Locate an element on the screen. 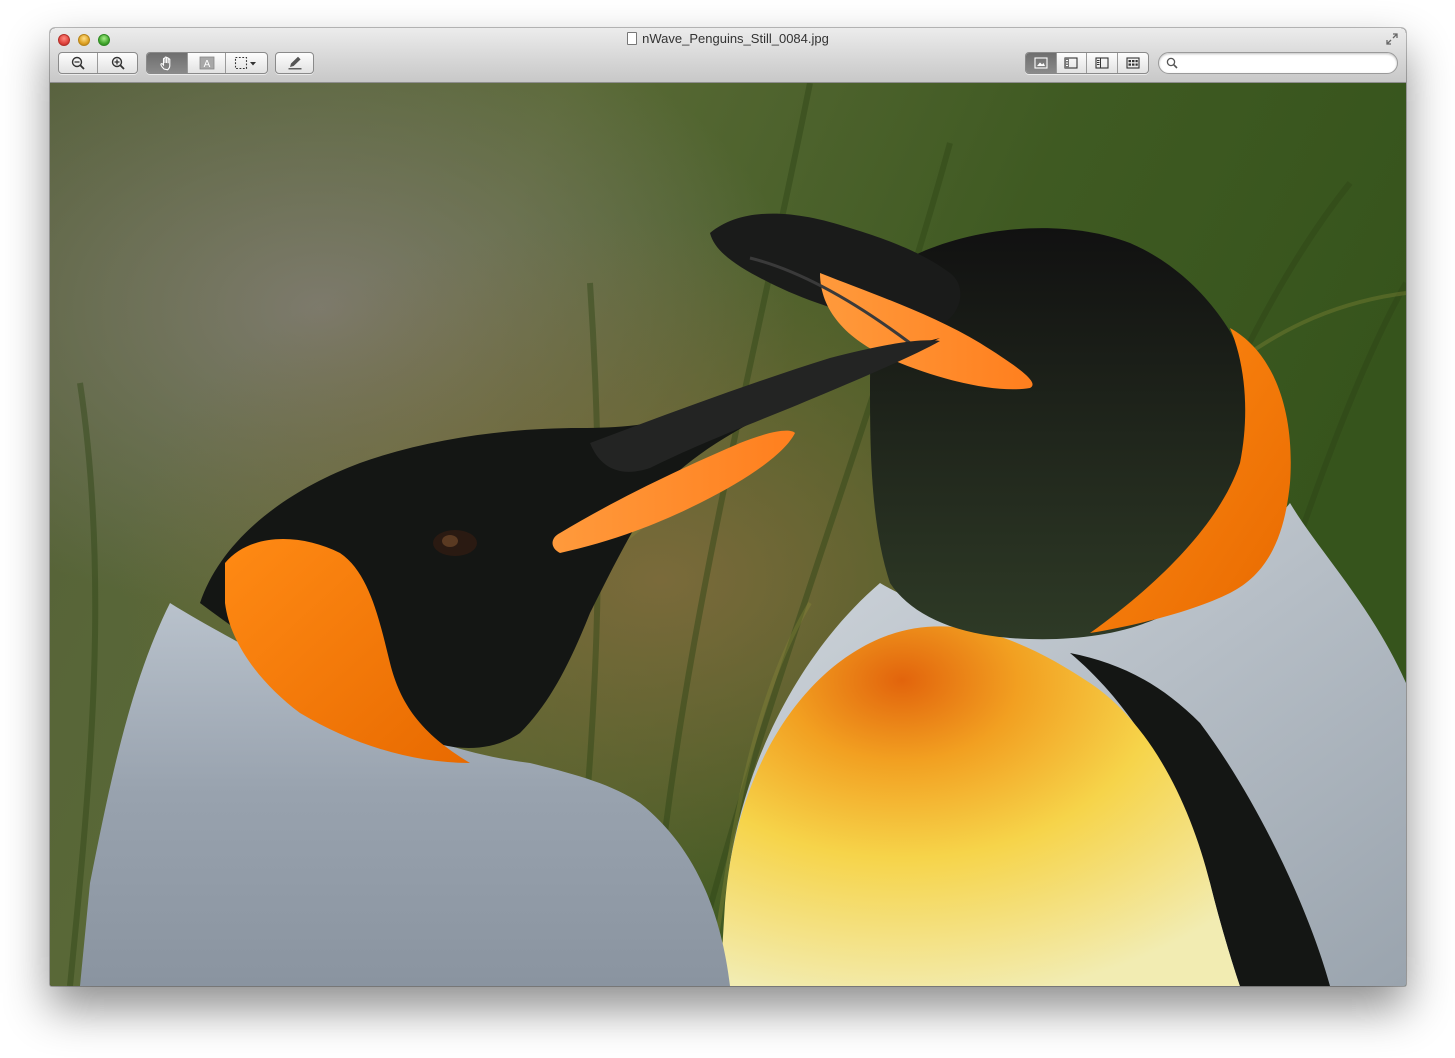 This screenshot has width=1455, height=1058. table-of-contents-icon is located at coordinates (1102, 63).